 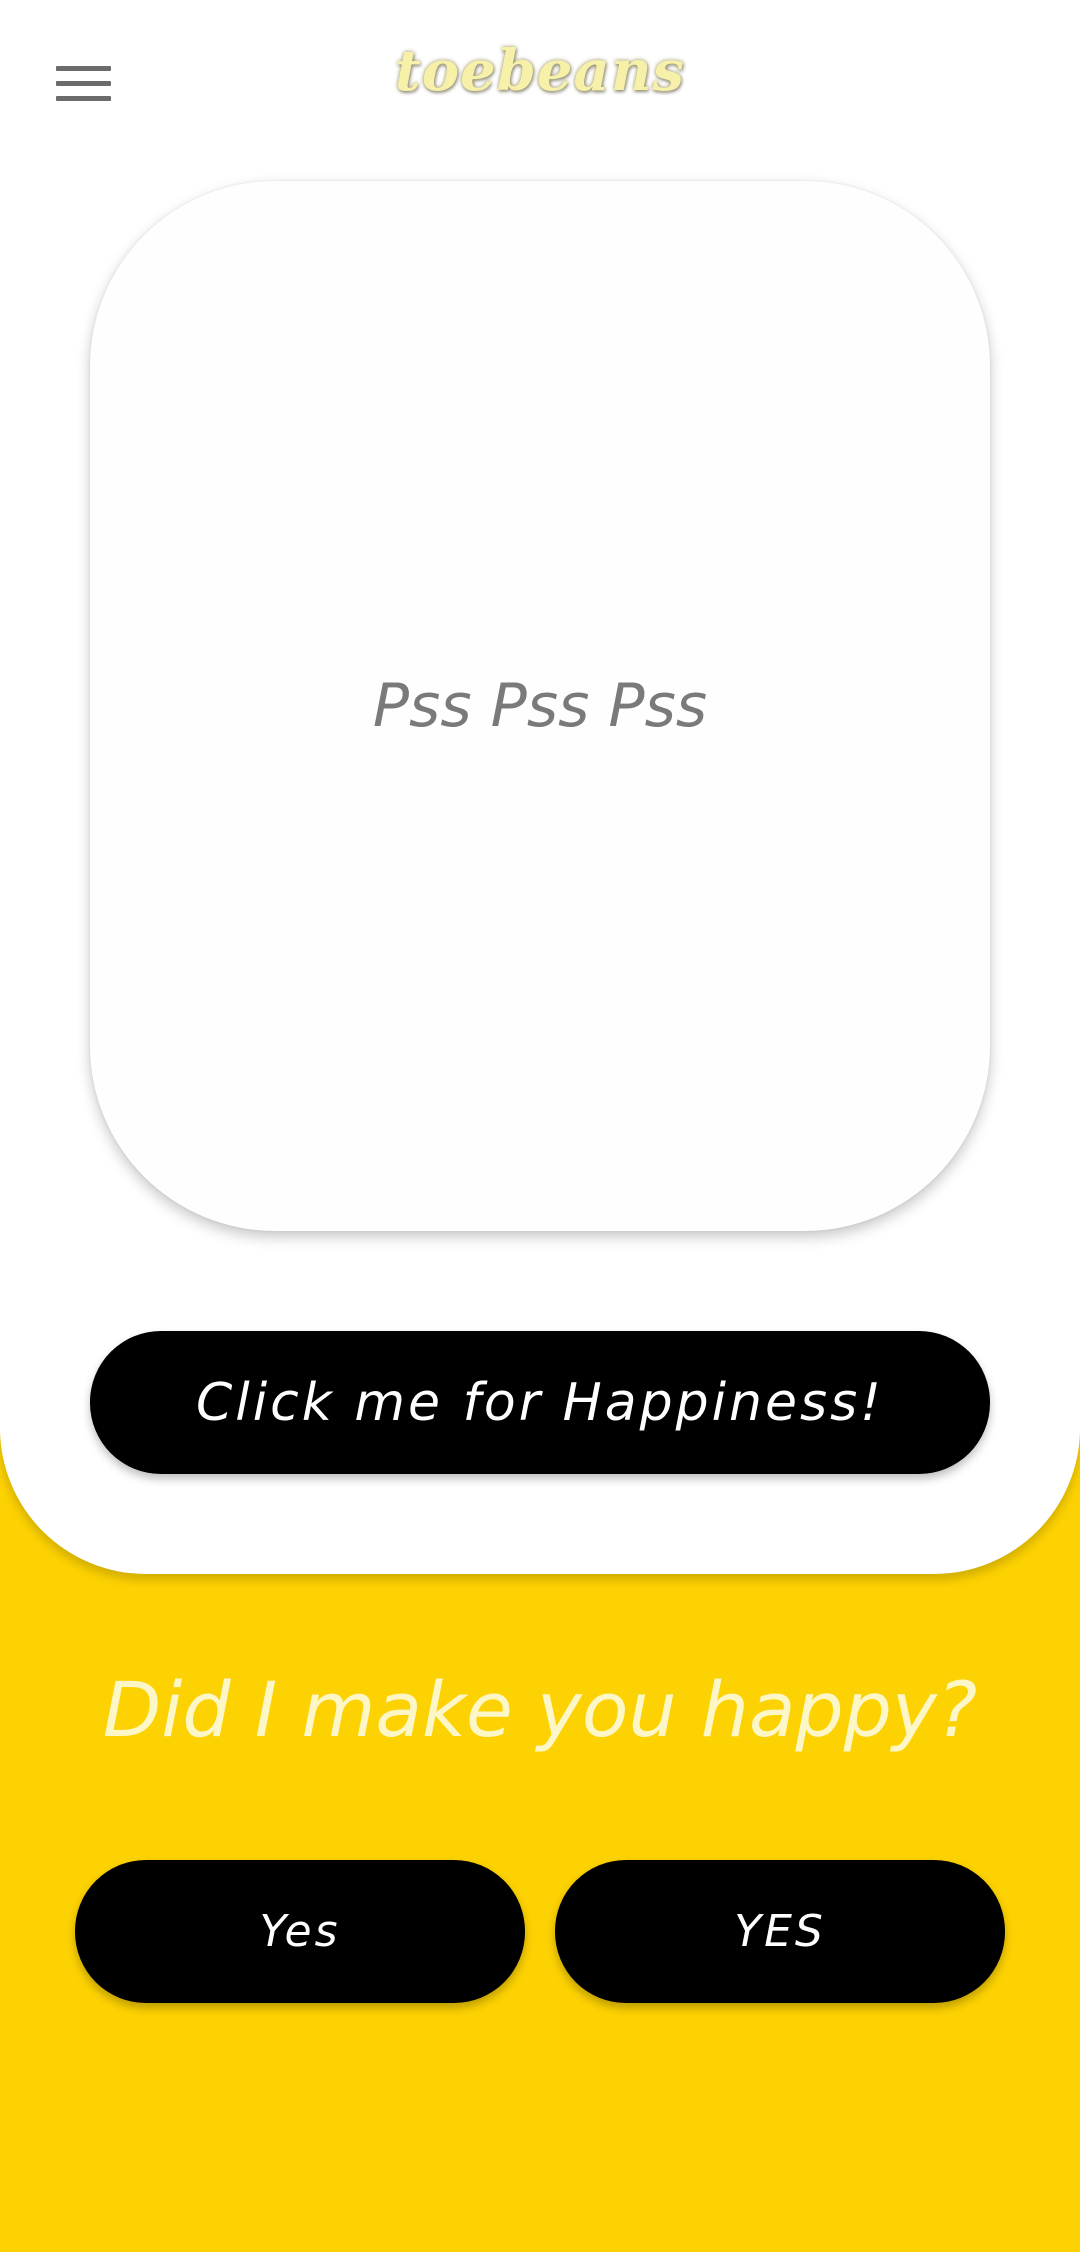 What do you see at coordinates (540, 1402) in the screenshot?
I see `happiness-button: Click me for Happiness!` at bounding box center [540, 1402].